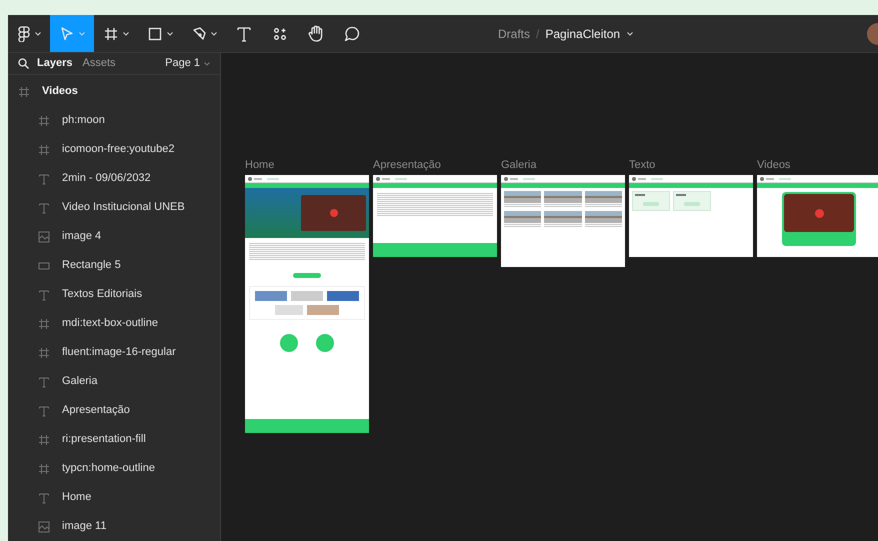 This screenshot has width=878, height=541. Describe the element at coordinates (114, 468) in the screenshot. I see `layer-item: typcn:home-outline` at that location.